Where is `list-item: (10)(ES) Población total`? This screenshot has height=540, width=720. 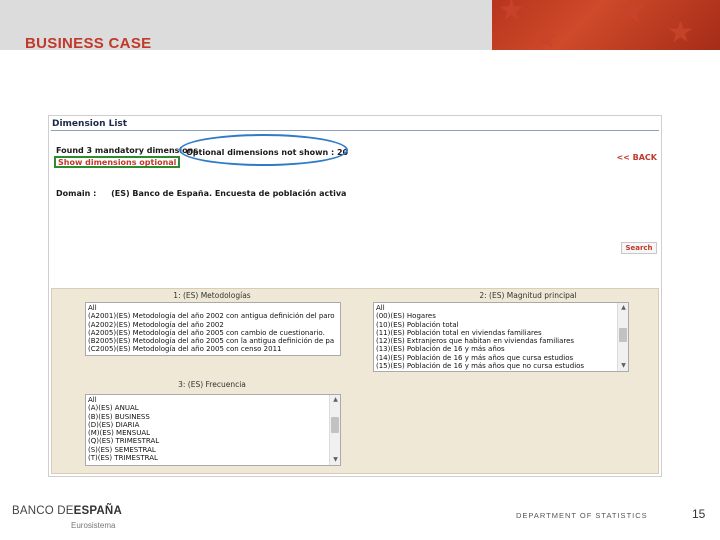
list-item: (10)(ES) Población total is located at coordinates (495, 325).